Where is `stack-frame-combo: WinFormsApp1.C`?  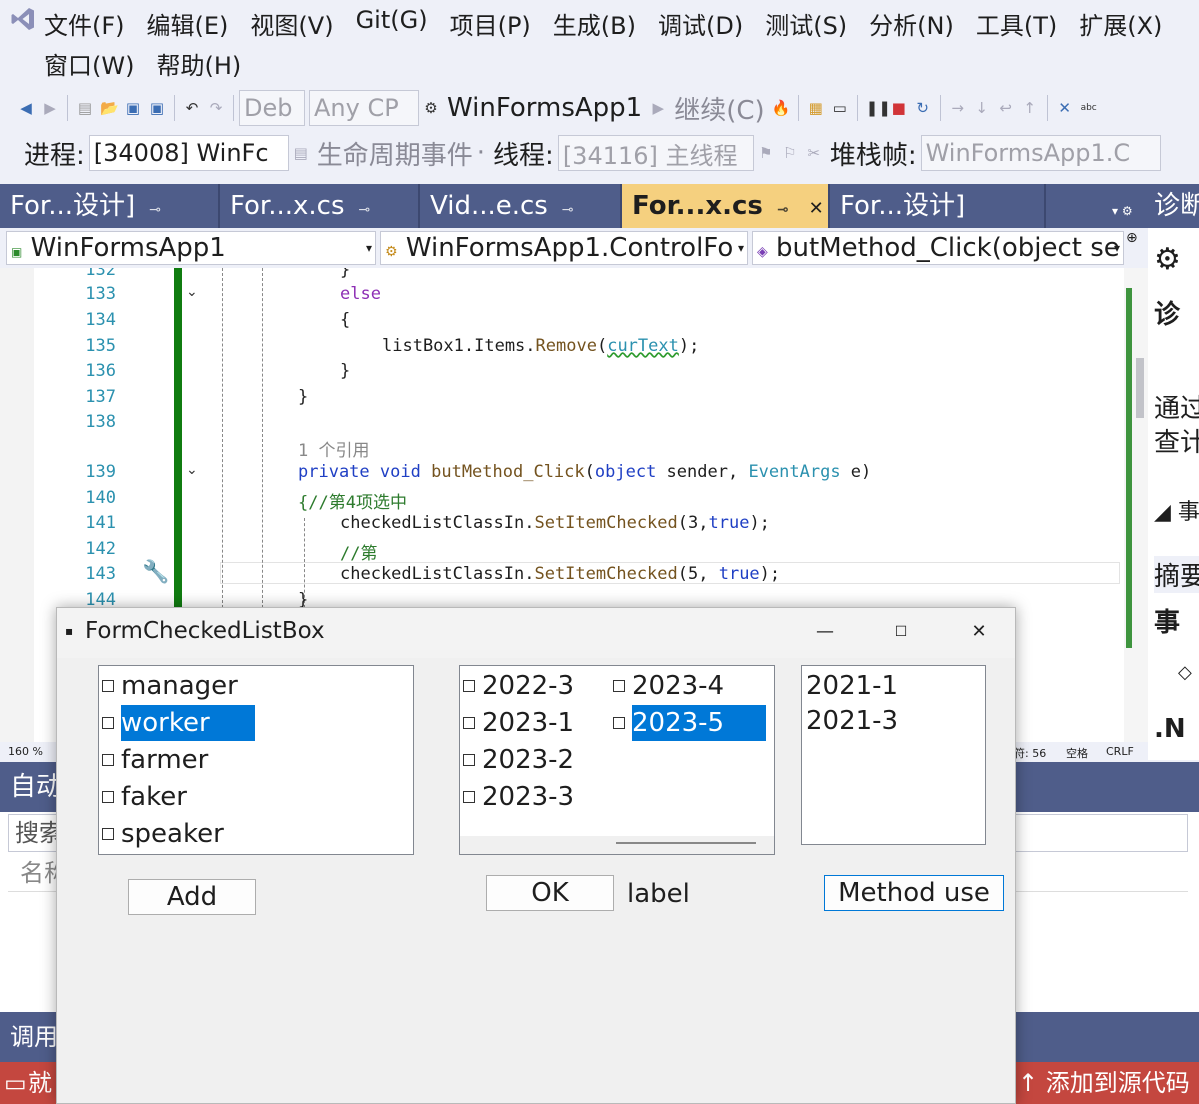 stack-frame-combo: WinFormsApp1.C is located at coordinates (1040, 153).